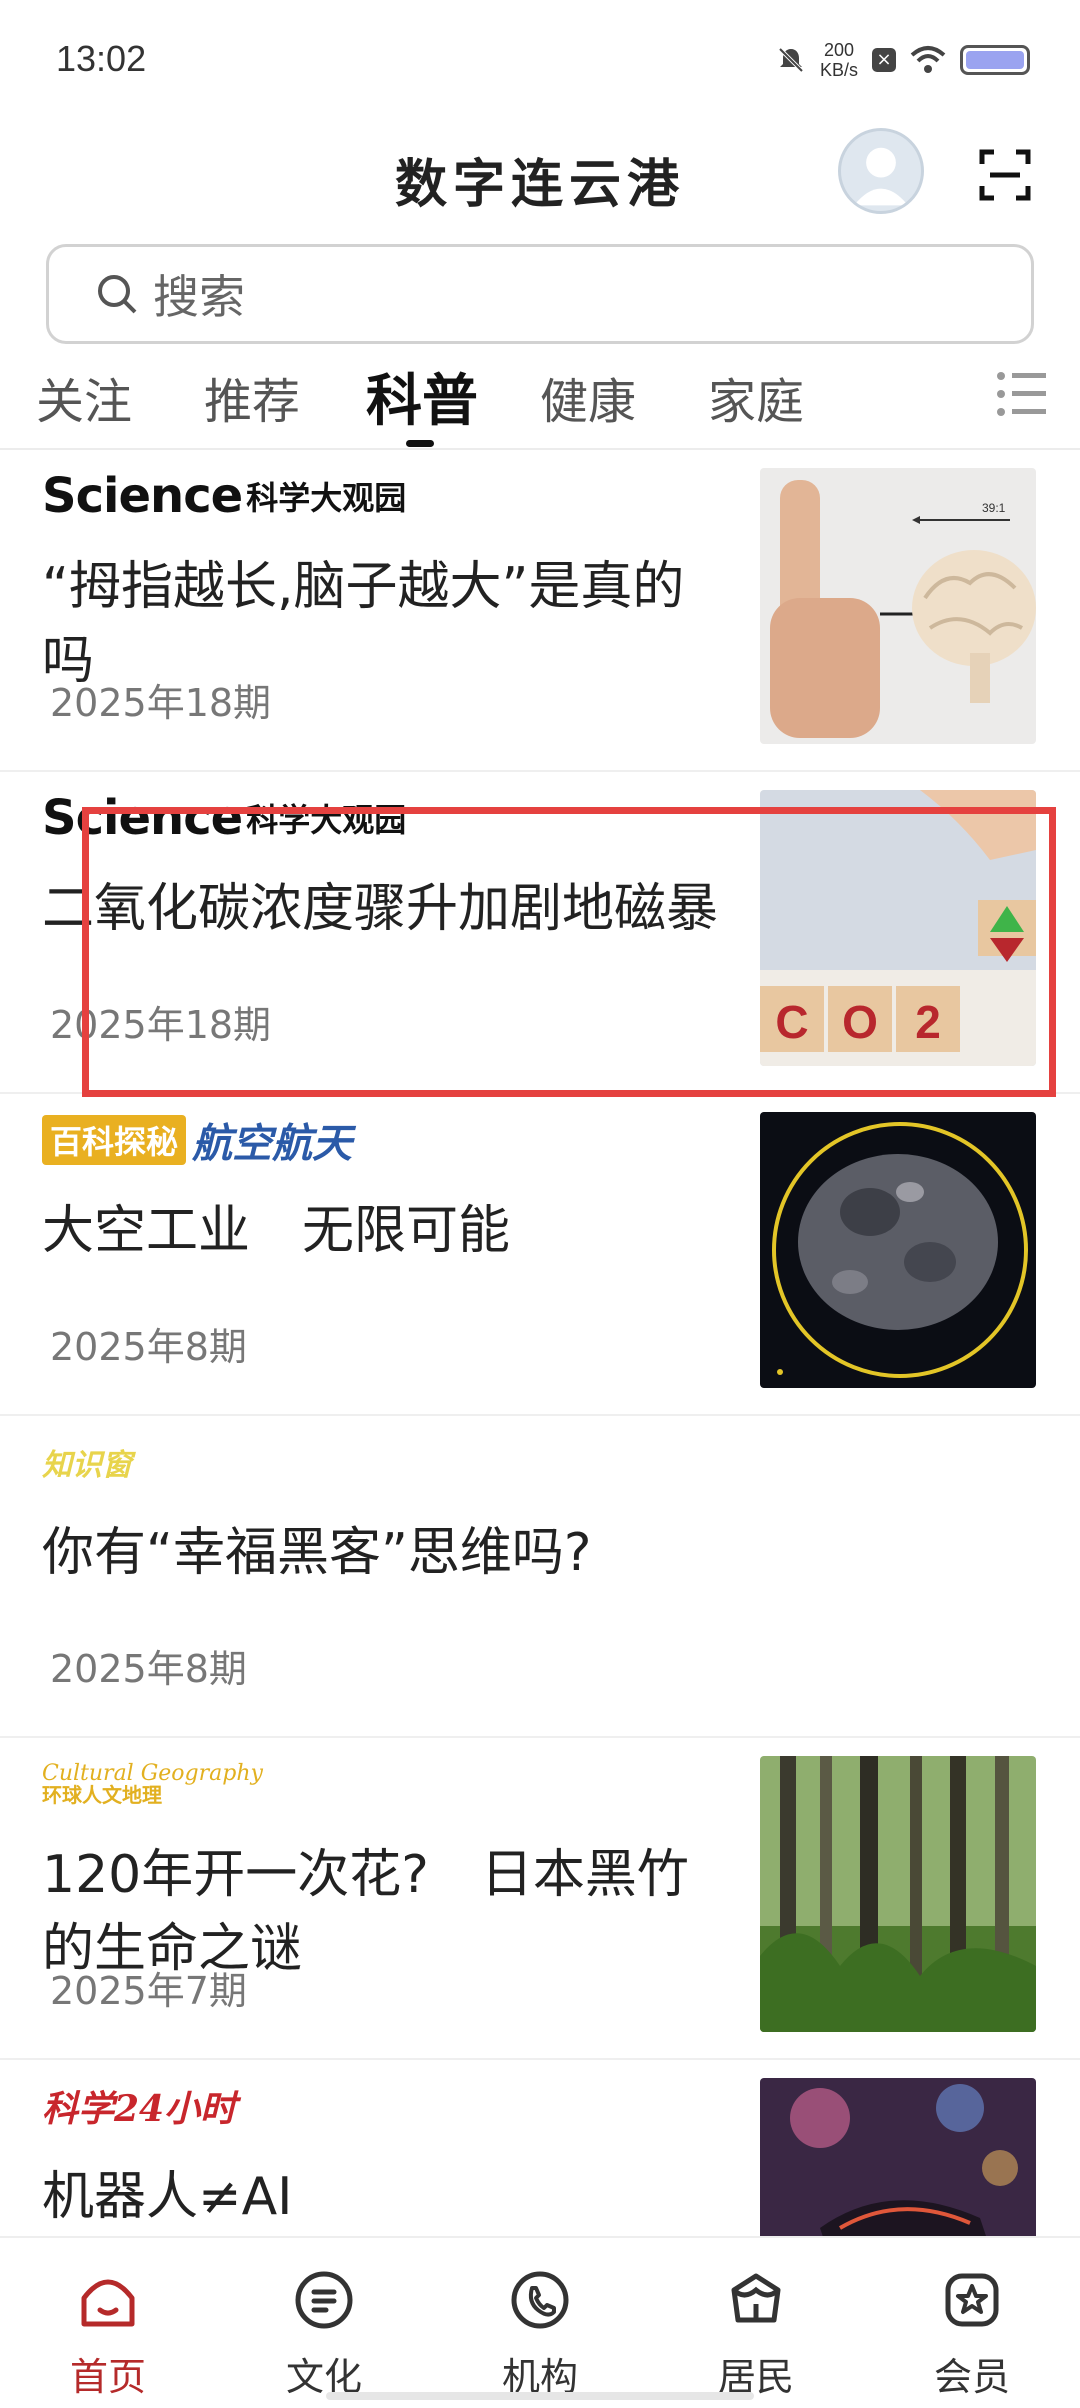 The image size is (1080, 2408). What do you see at coordinates (884, 60) in the screenshot?
I see `no-sim-icon: ×` at bounding box center [884, 60].